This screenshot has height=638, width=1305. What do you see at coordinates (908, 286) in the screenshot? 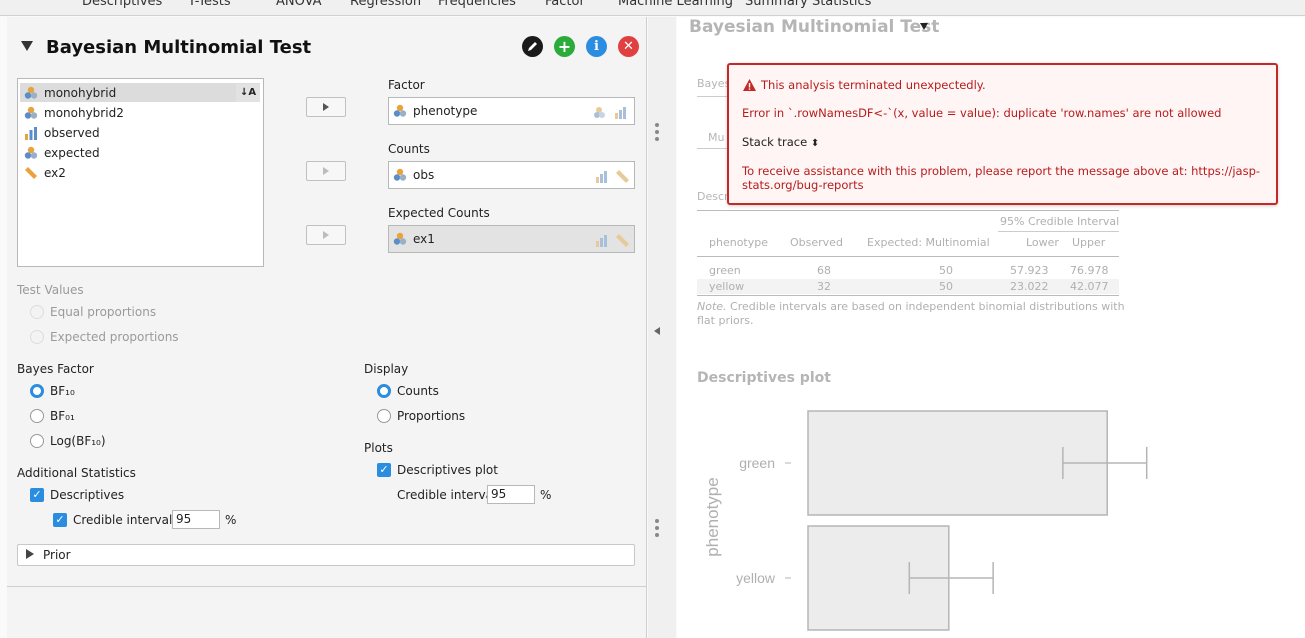
I see `table-row-highlight` at bounding box center [908, 286].